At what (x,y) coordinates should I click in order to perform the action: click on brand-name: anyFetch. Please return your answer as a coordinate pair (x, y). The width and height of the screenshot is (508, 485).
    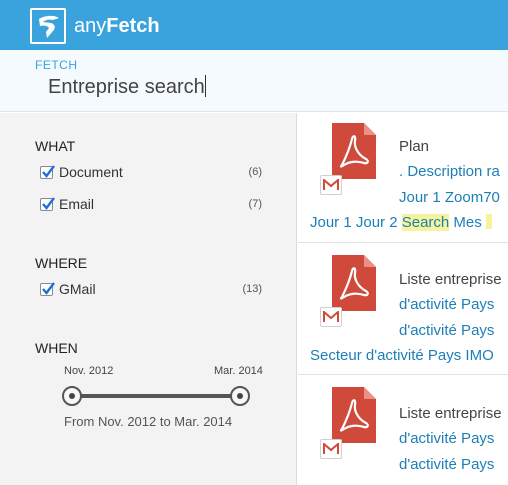
    Looking at the image, I should click on (117, 26).